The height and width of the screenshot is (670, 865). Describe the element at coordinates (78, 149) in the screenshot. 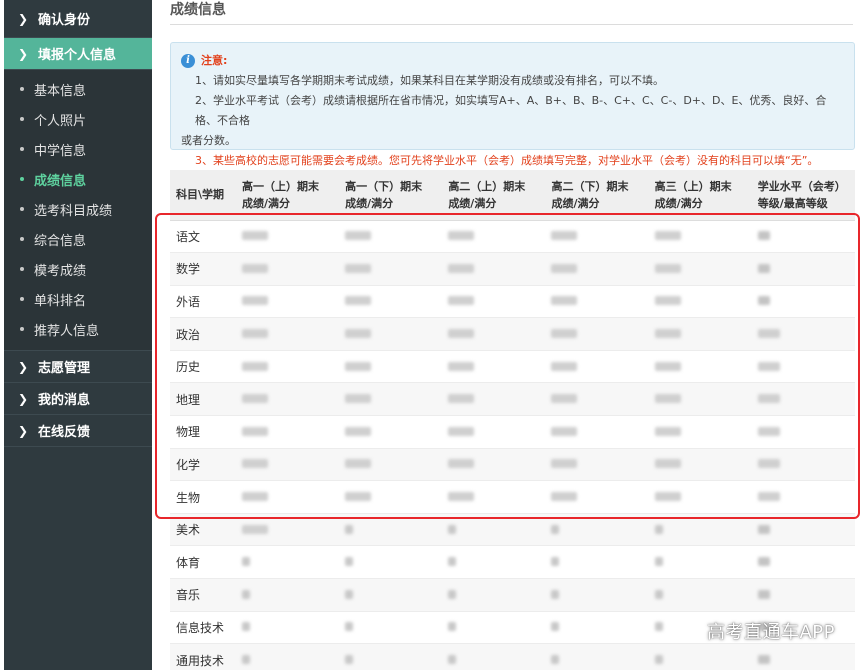

I see `sidebar-item-school-info: 中学信息` at that location.